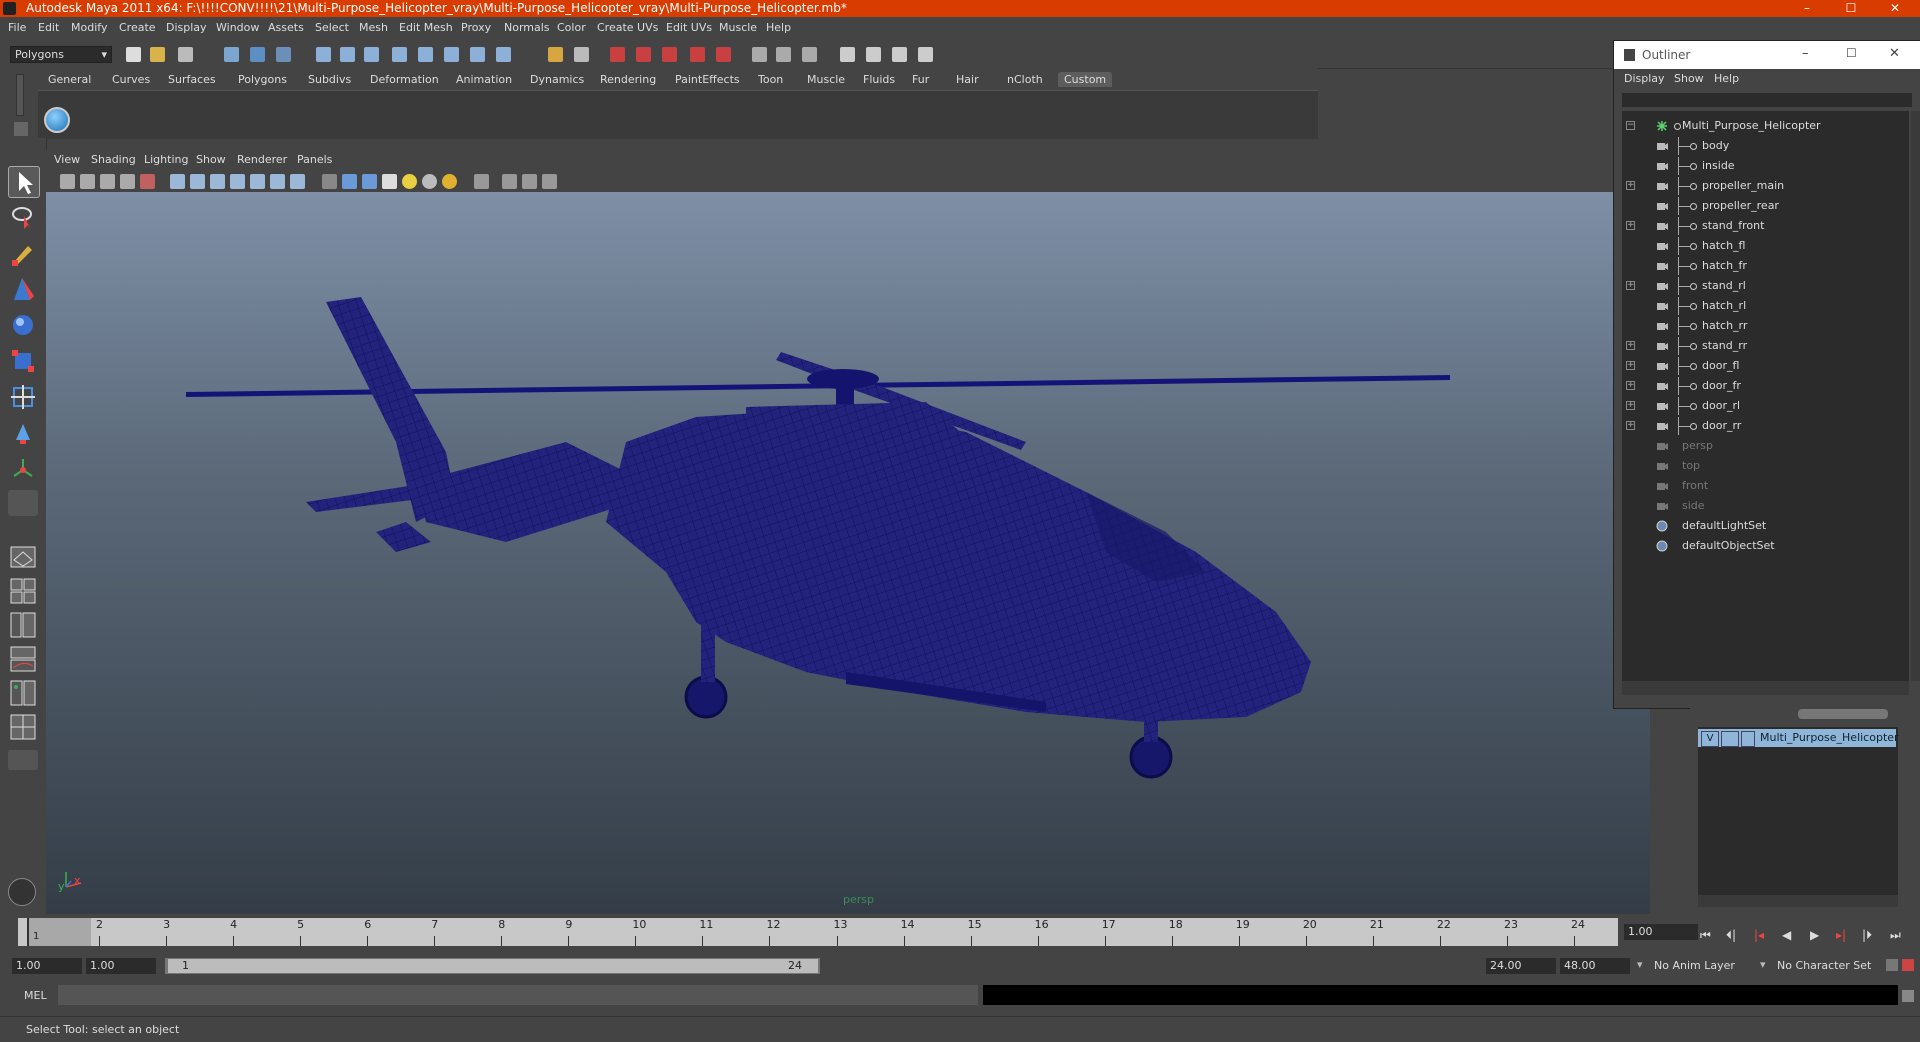 This screenshot has height=1042, width=1920. Describe the element at coordinates (1661, 932) in the screenshot. I see `current-frame-field: 1.00` at that location.